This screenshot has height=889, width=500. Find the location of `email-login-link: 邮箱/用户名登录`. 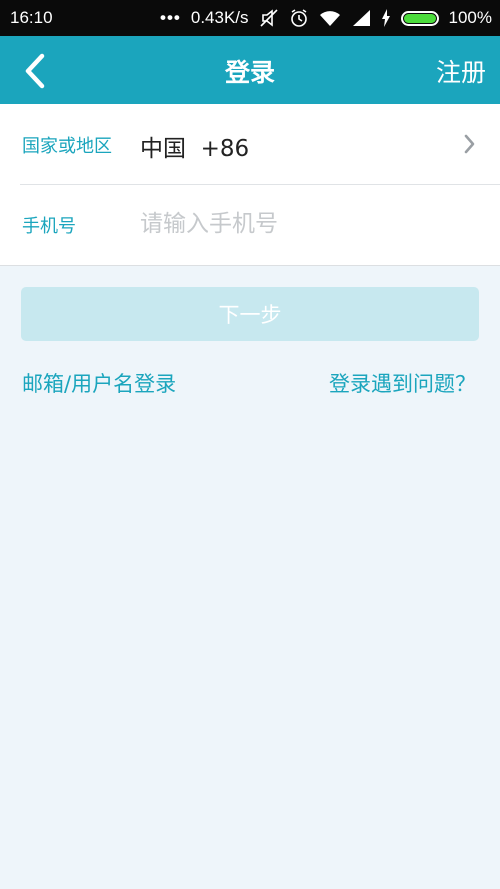

email-login-link: 邮箱/用户名登录 is located at coordinates (99, 383).